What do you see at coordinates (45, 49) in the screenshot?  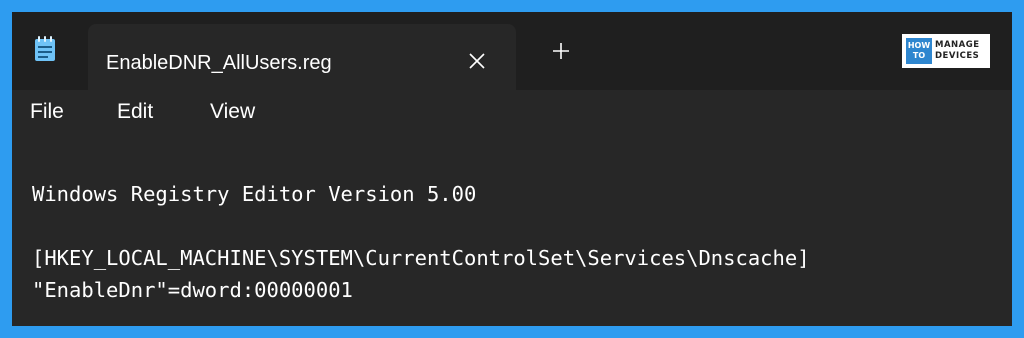 I see `notepad-icon` at bounding box center [45, 49].